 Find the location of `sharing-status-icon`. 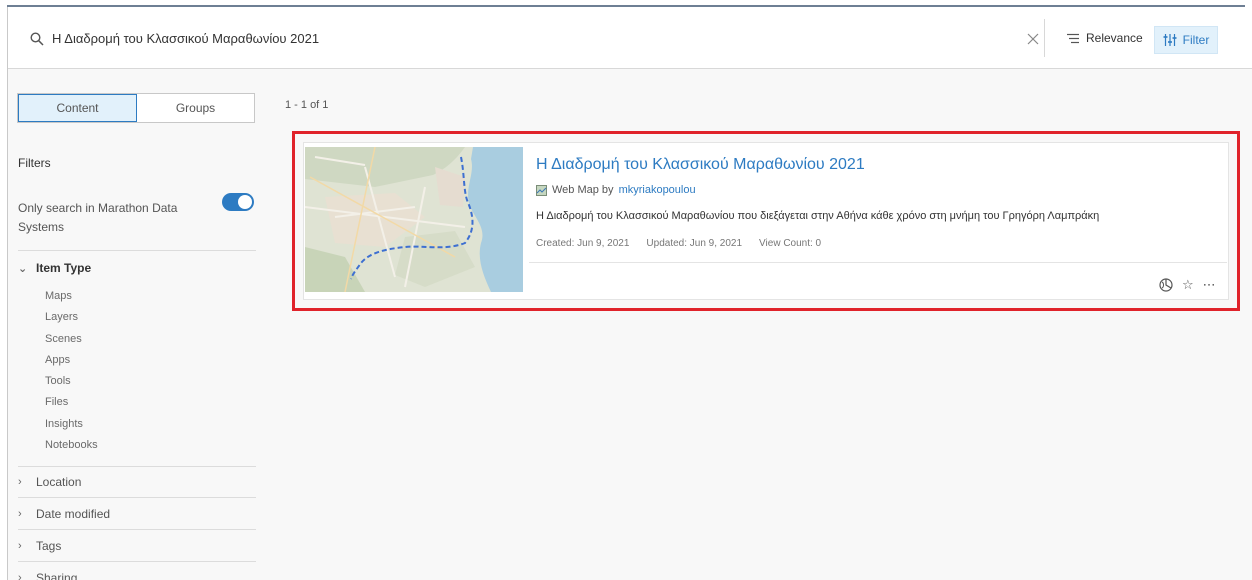

sharing-status-icon is located at coordinates (1166, 285).